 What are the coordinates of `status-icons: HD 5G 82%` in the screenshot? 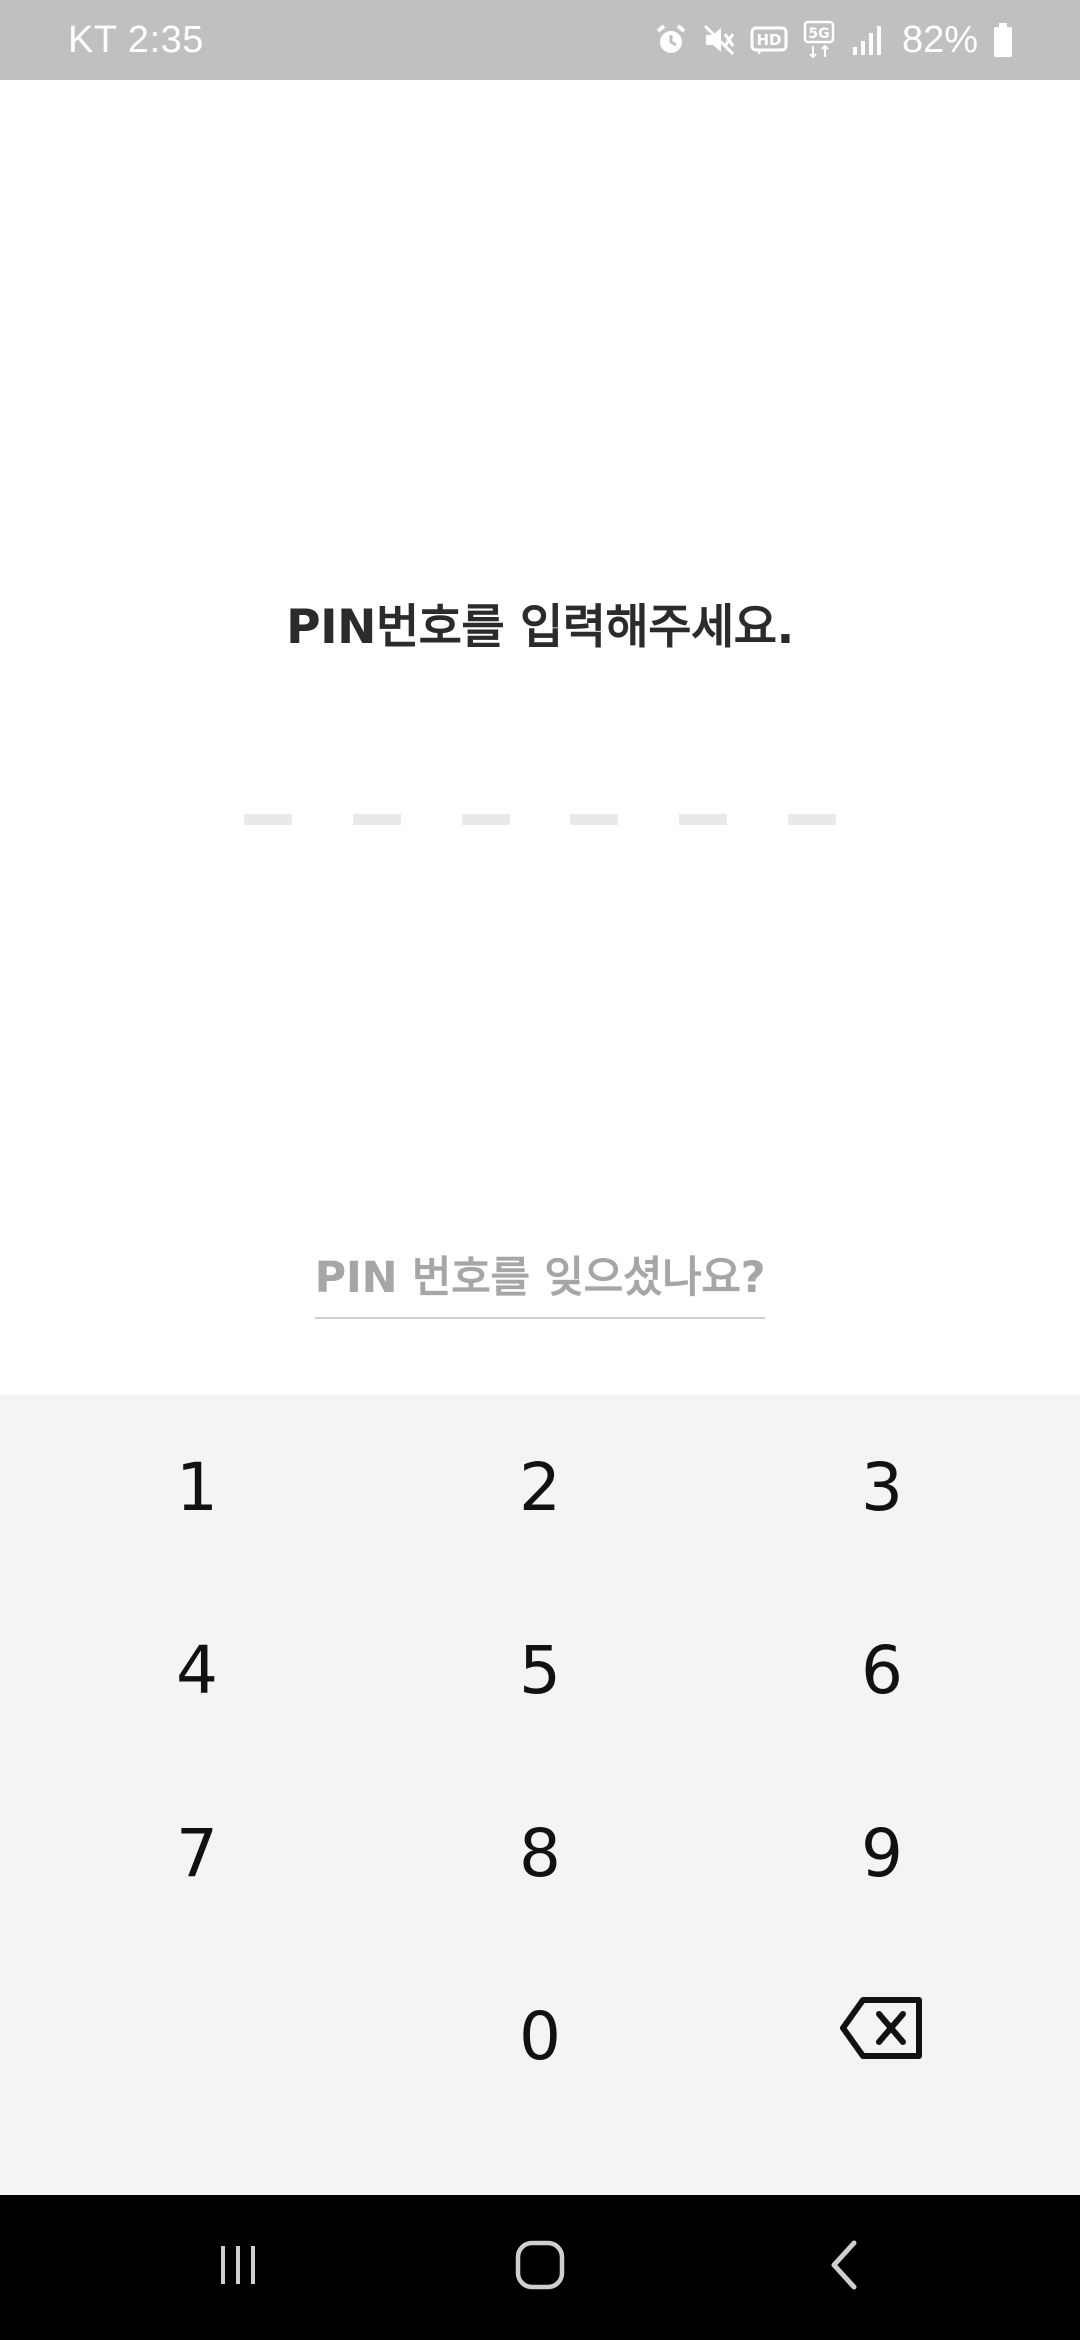 It's located at (834, 40).